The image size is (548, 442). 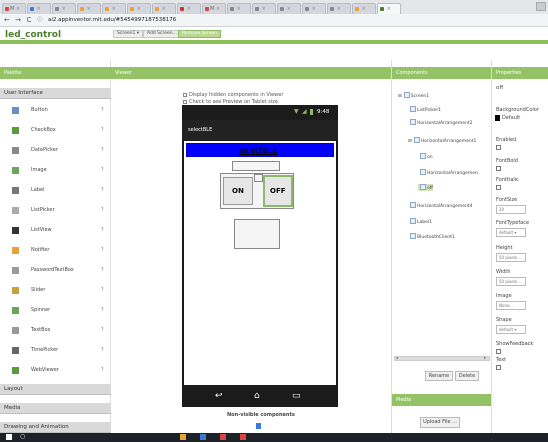 What do you see at coordinates (448, 172) in the screenshot?
I see `tree-item-horizontalarrangemen: HorizontalArrangemen` at bounding box center [448, 172].